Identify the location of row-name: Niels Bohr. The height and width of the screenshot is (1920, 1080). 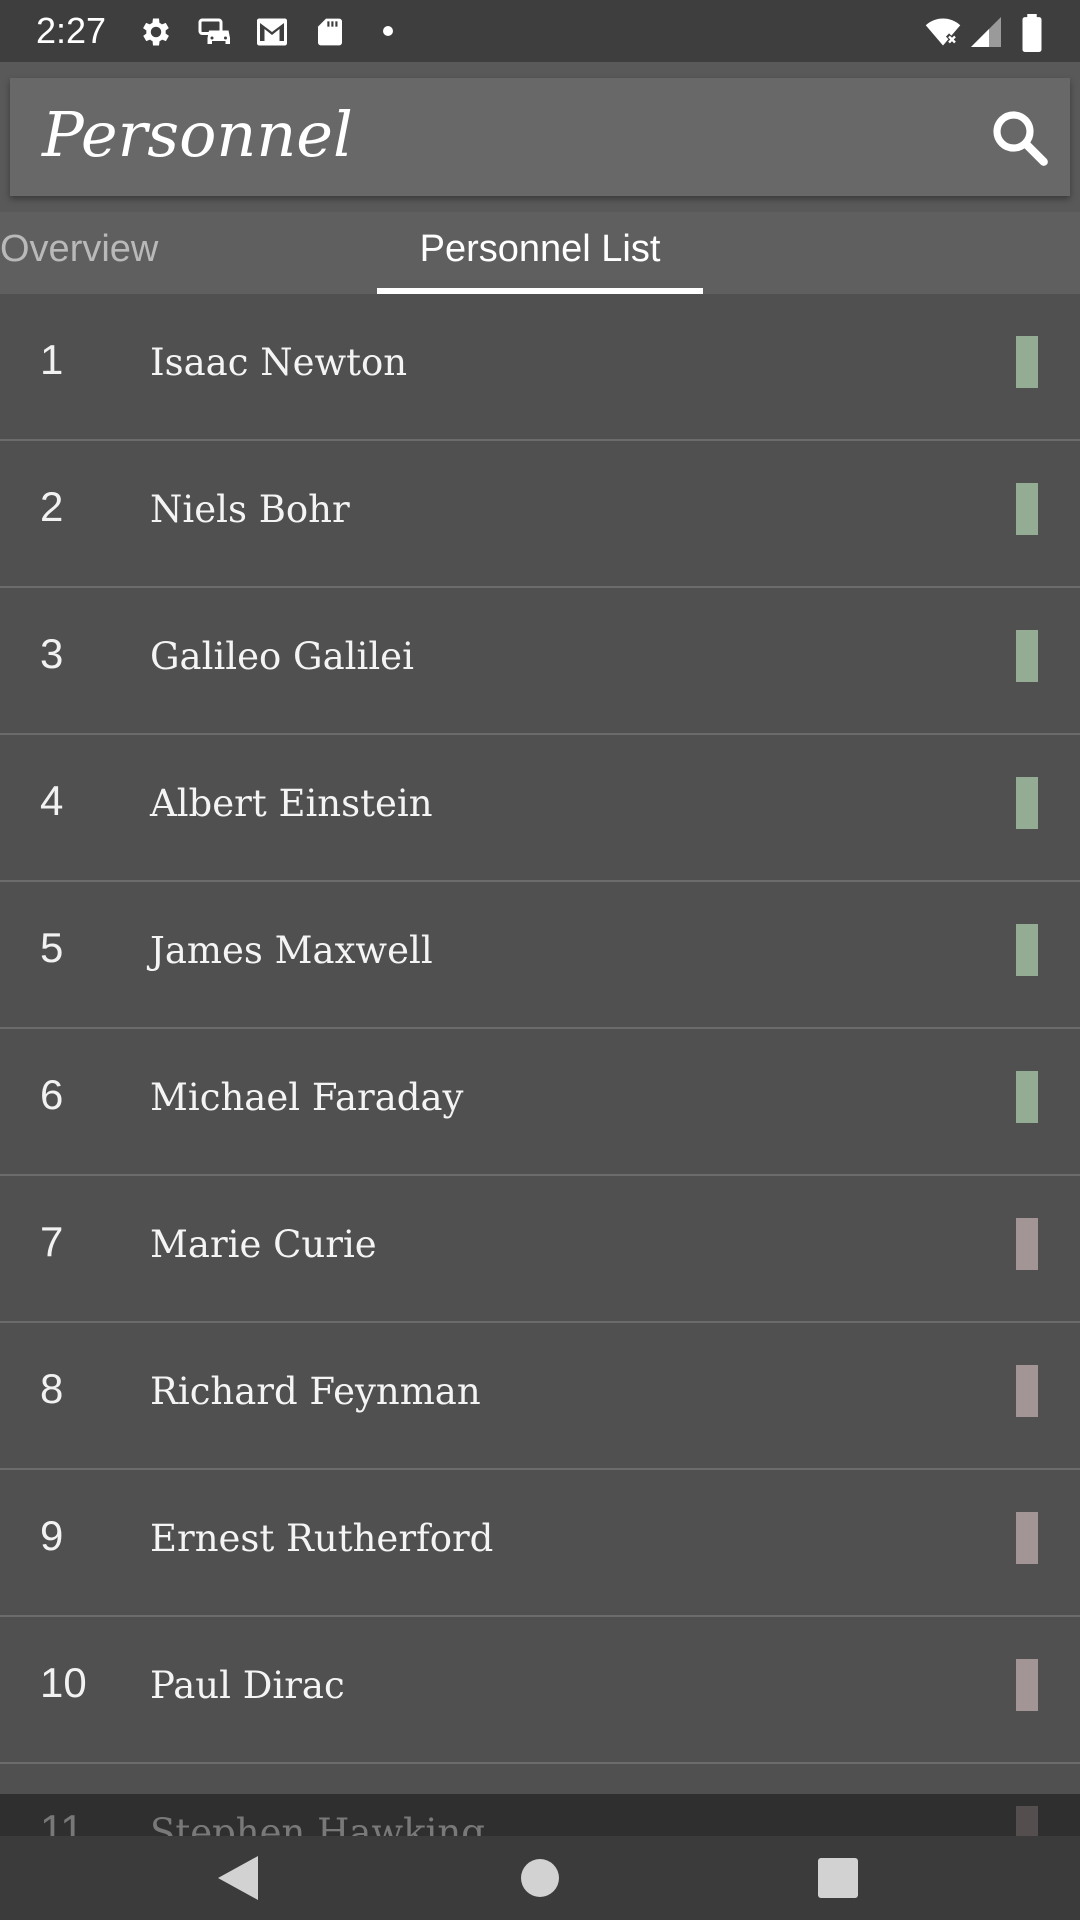
(250, 509).